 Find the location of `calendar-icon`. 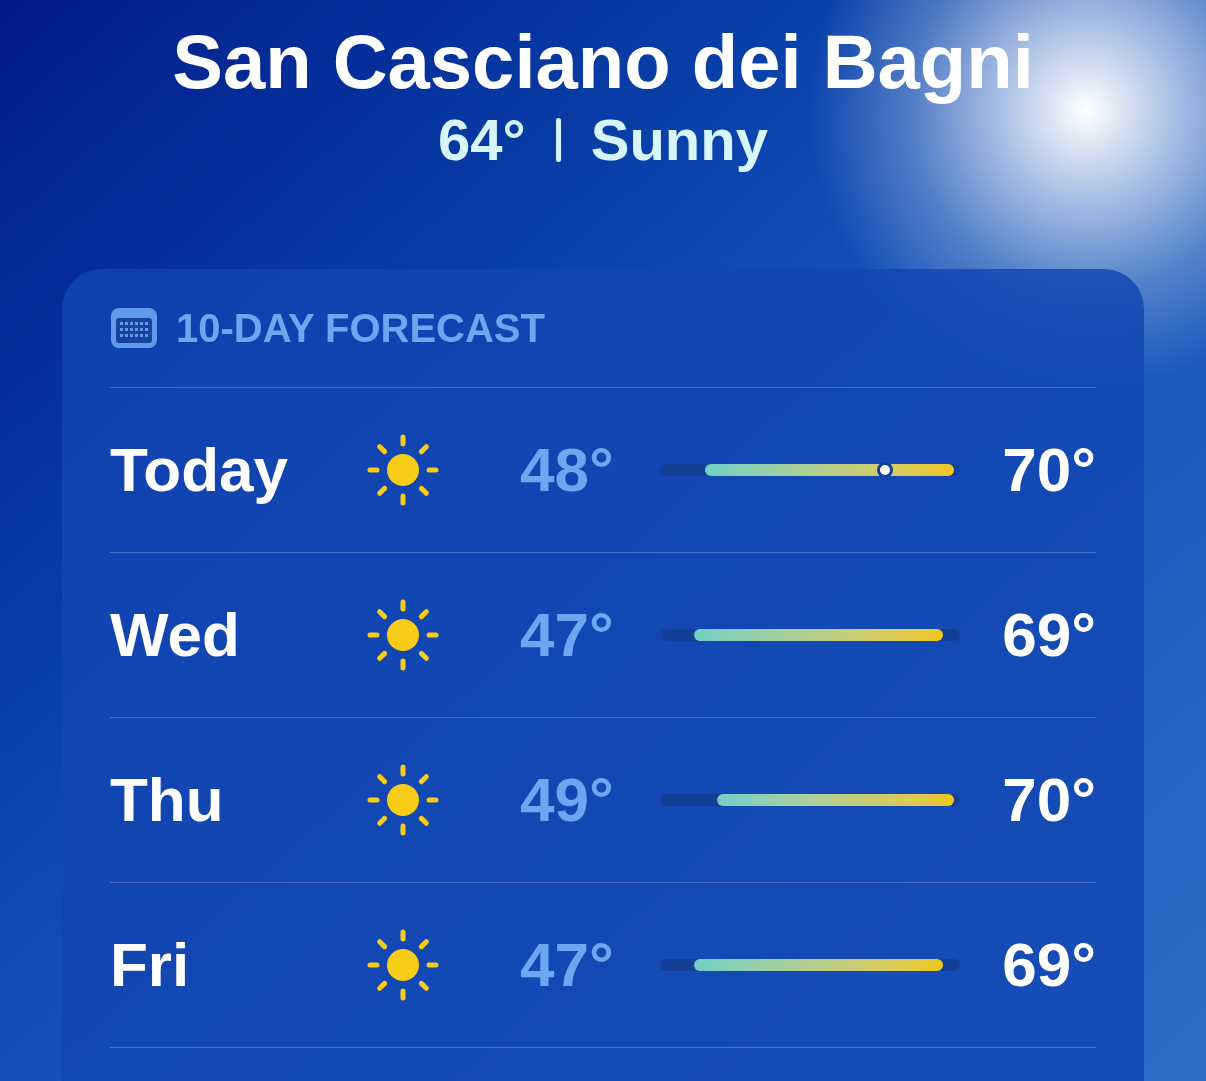

calendar-icon is located at coordinates (134, 328).